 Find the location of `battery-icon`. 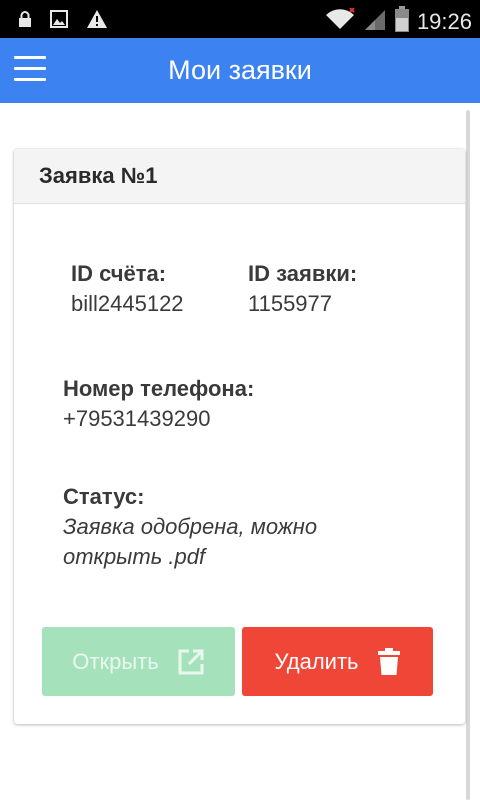

battery-icon is located at coordinates (401, 21).